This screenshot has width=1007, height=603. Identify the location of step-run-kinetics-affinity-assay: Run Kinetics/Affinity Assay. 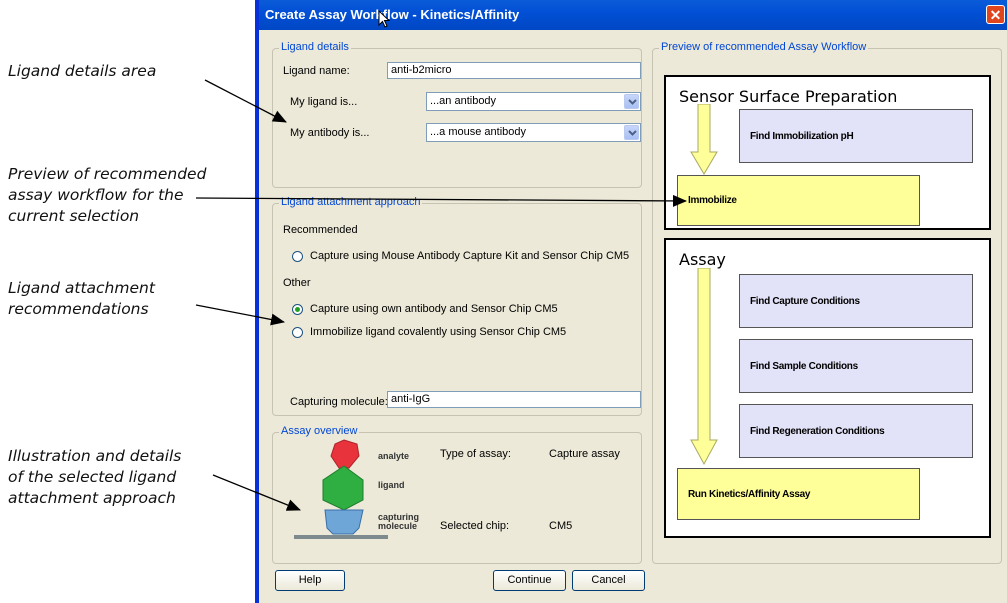
(798, 494).